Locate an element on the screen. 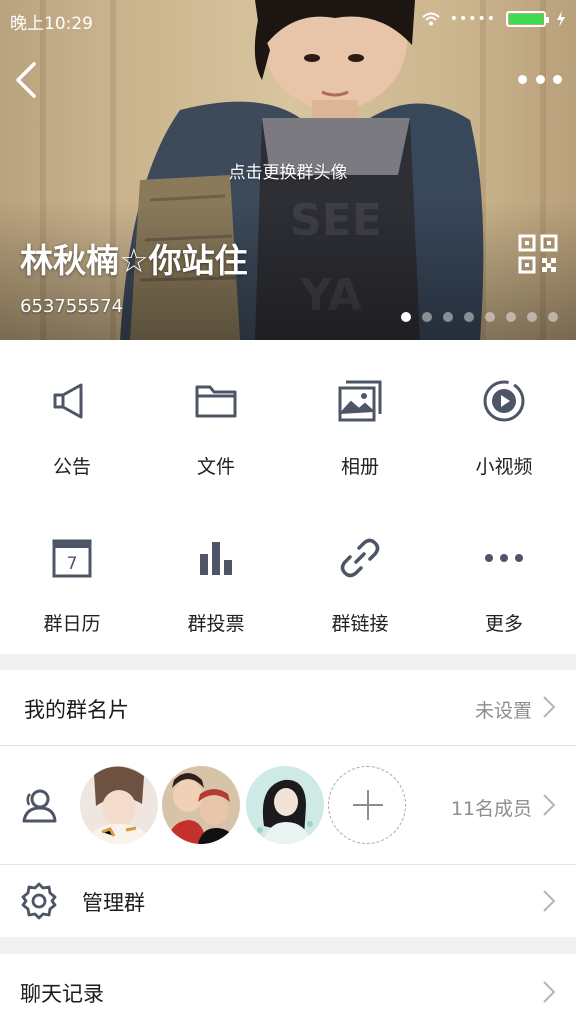  calendar-icon: 7 is located at coordinates (72, 558).